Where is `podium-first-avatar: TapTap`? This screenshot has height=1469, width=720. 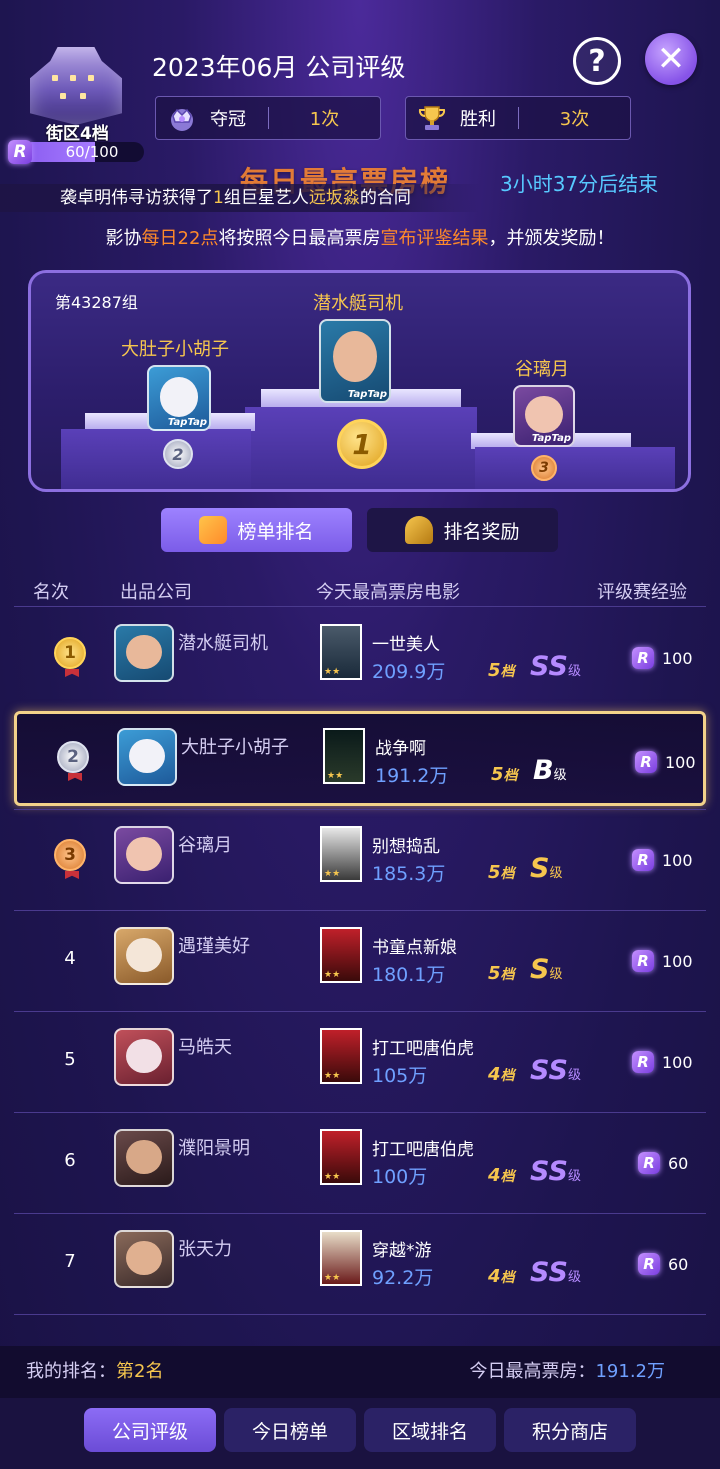
podium-first-avatar: TapTap is located at coordinates (355, 361).